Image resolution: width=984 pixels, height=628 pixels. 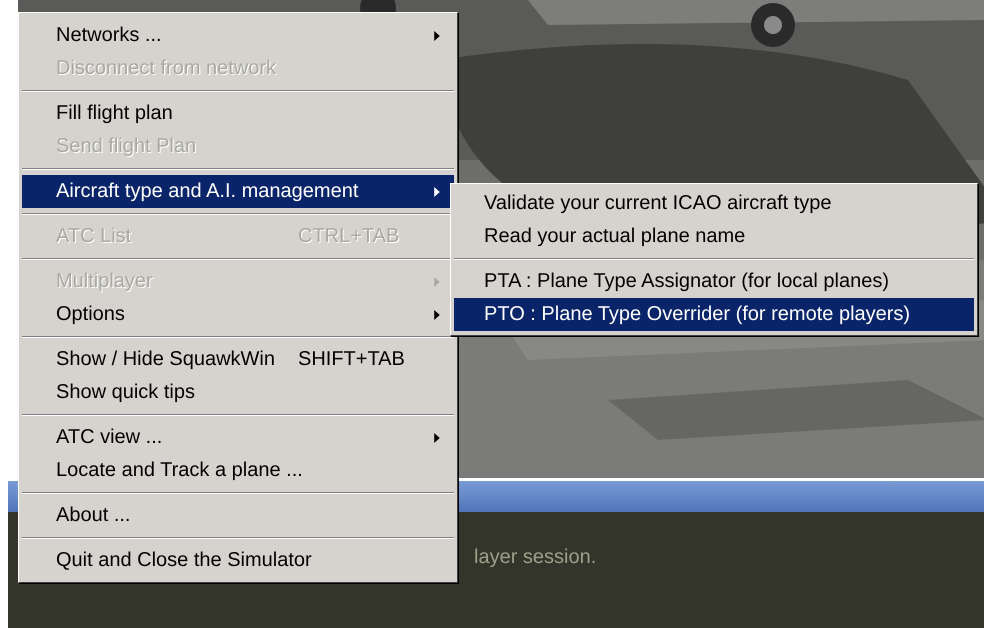 I want to click on menu-item: Options, so click(x=238, y=314).